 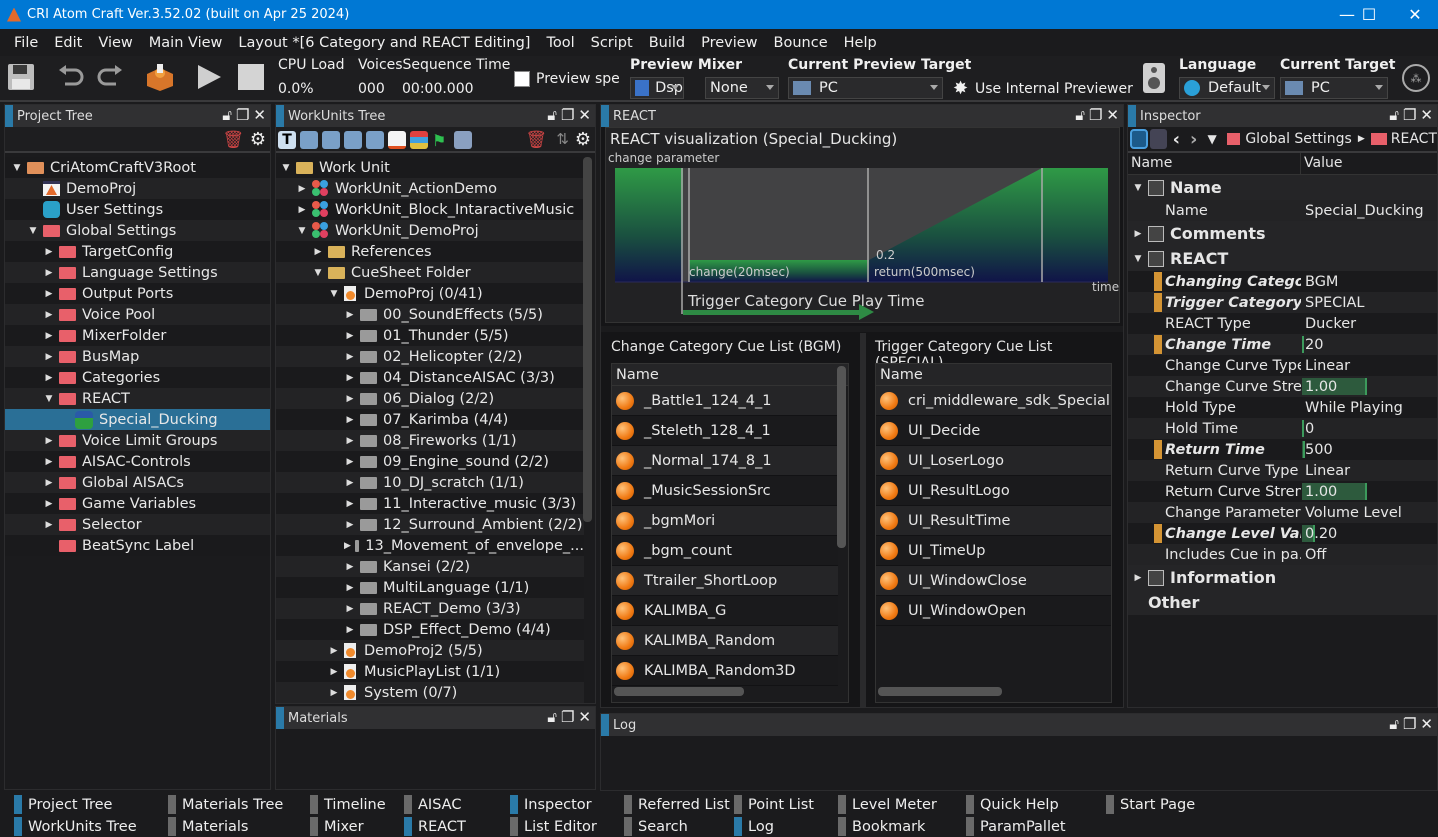 I want to click on menu-preview: Preview, so click(x=729, y=43).